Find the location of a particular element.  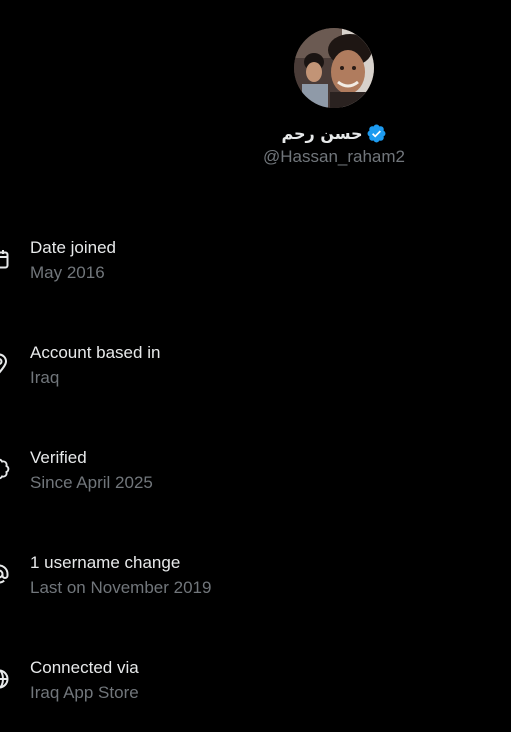

info-row-date-joined: Date joined May 2016 is located at coordinates (255, 268).